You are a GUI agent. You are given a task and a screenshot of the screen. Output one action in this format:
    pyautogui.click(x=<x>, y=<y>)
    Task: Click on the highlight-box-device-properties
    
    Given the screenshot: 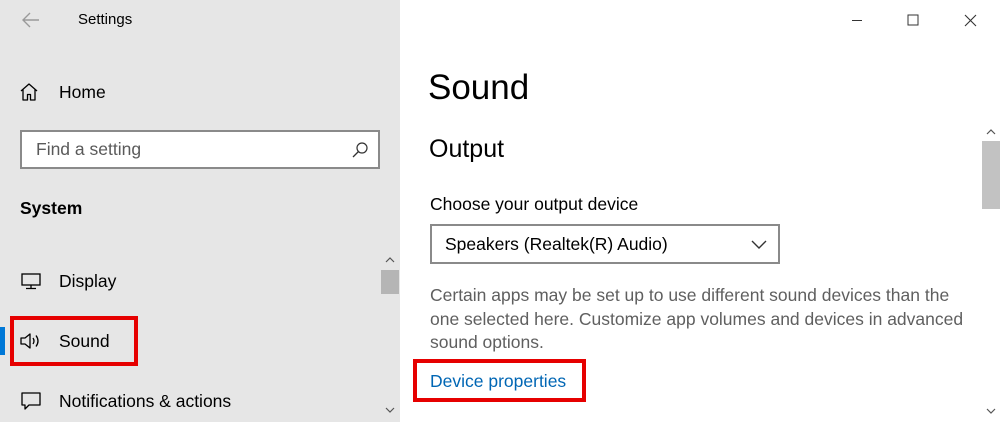 What is the action you would take?
    pyautogui.click(x=499, y=380)
    